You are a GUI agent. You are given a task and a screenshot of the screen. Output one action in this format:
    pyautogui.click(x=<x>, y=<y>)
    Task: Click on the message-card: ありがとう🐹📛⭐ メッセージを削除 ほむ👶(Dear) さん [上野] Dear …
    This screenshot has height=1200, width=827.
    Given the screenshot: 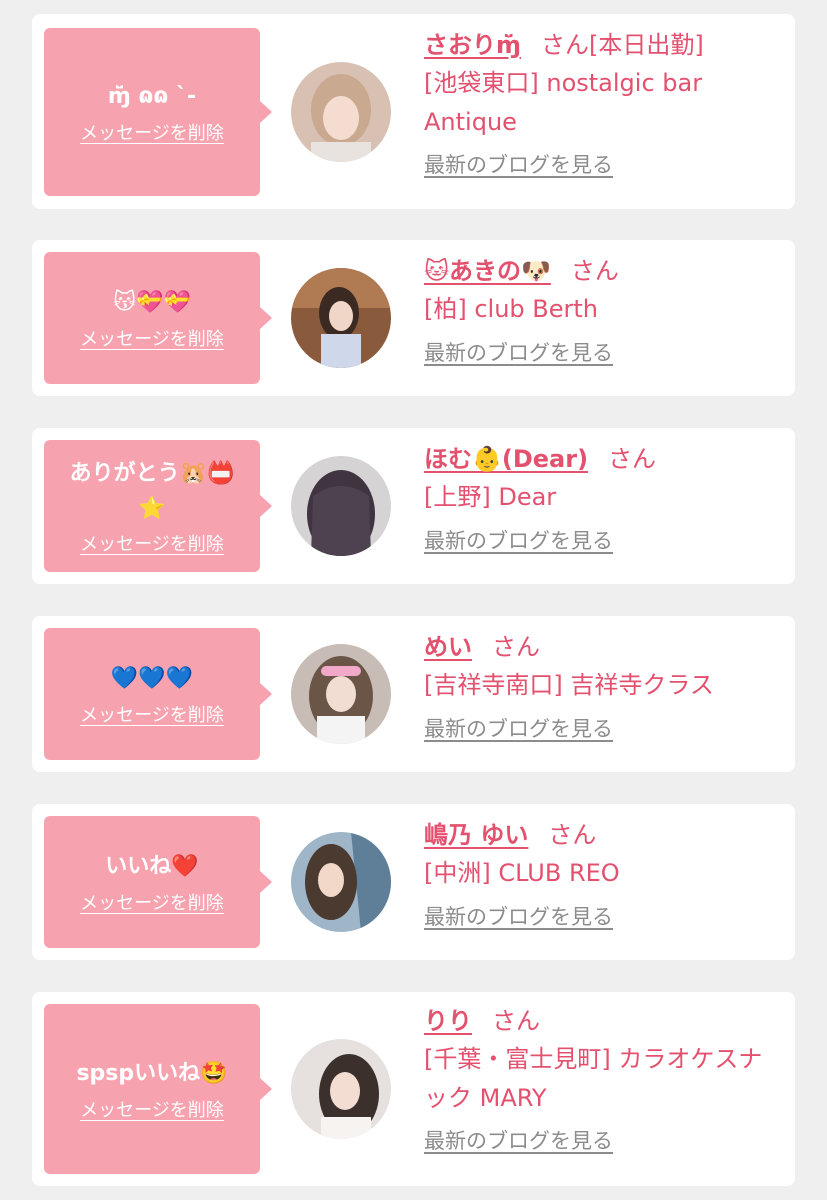 What is the action you would take?
    pyautogui.click(x=413, y=506)
    